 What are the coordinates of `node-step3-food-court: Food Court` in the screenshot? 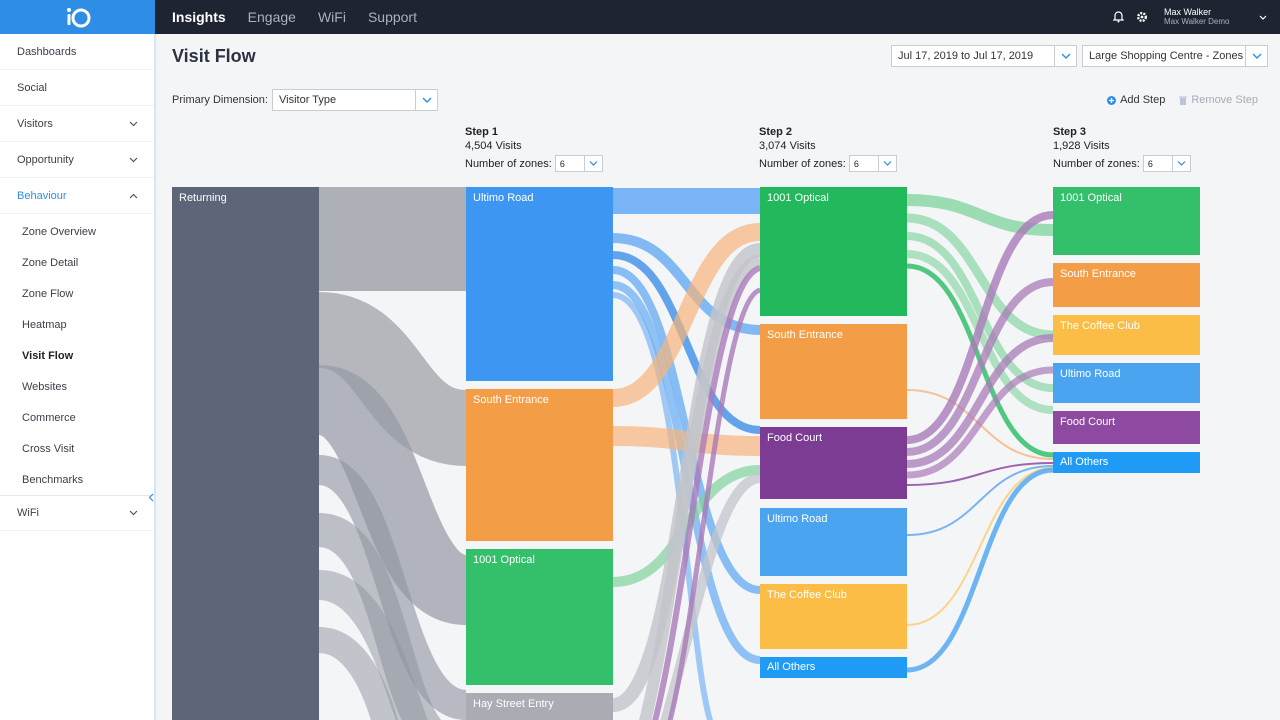 It's located at (1126, 427).